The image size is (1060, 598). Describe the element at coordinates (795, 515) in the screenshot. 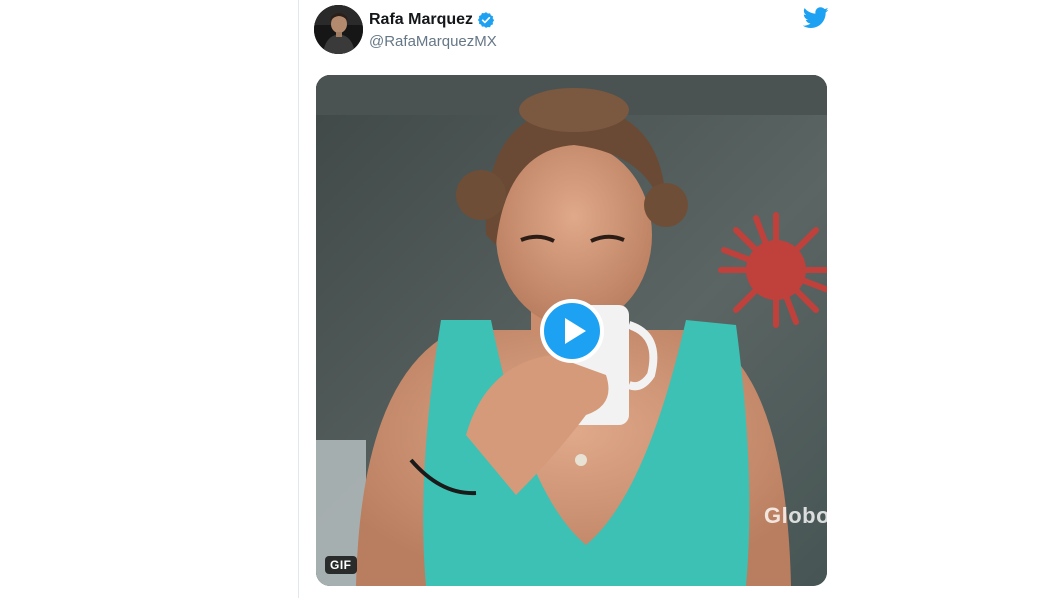

I see `media-watermark: Globo` at that location.